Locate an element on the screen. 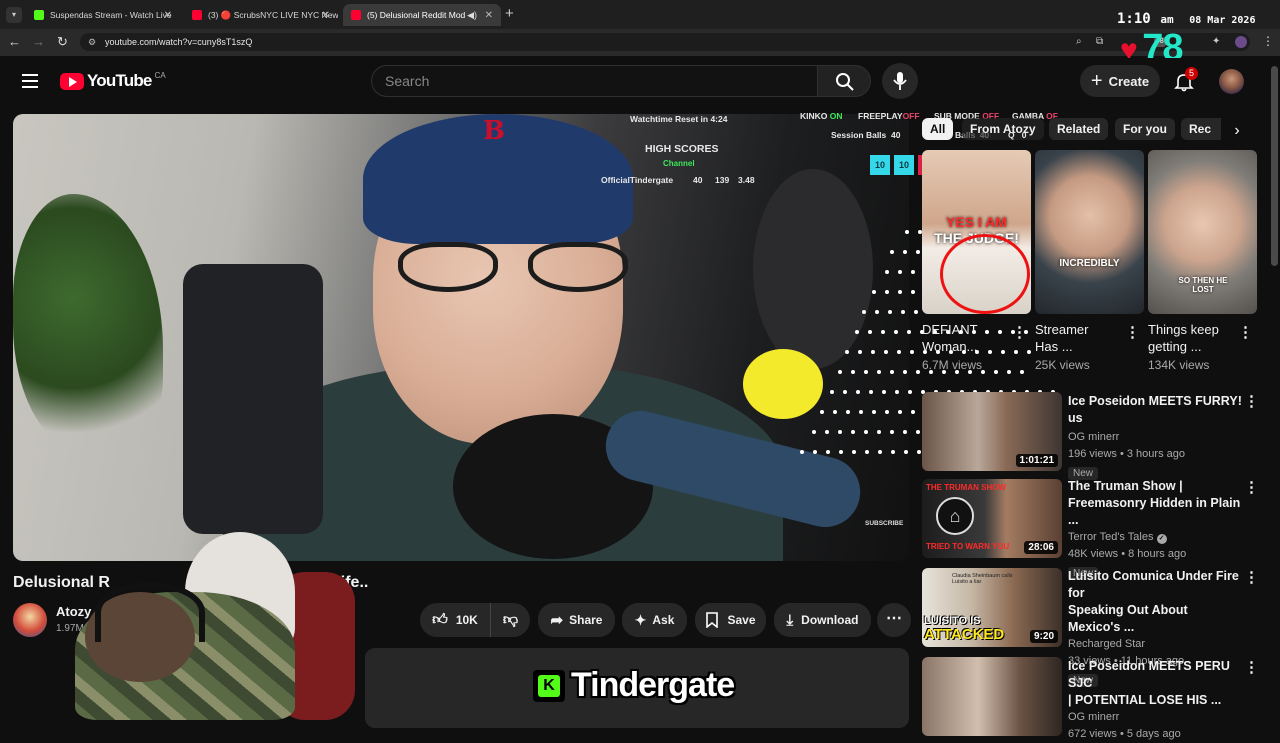  share-button: ➦ Share is located at coordinates (576, 620).